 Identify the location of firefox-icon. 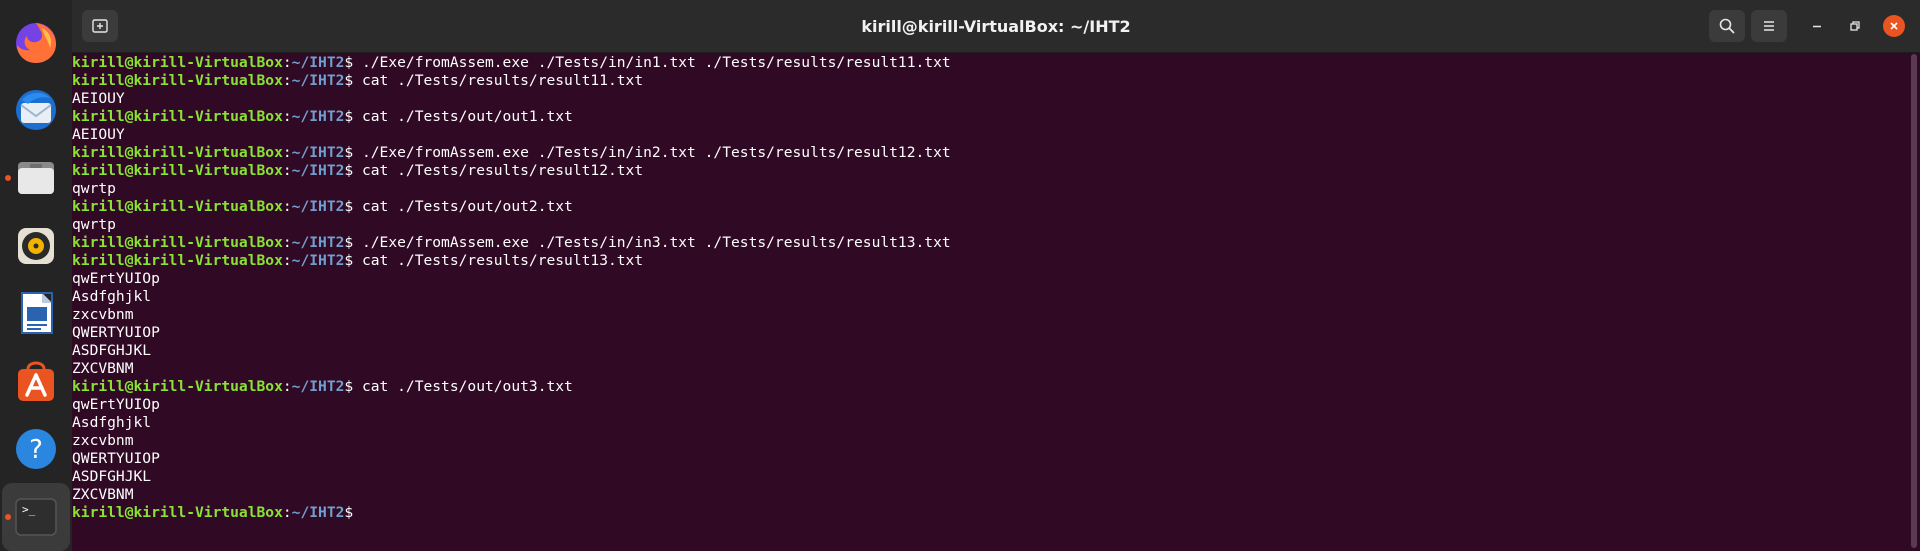
(36, 42).